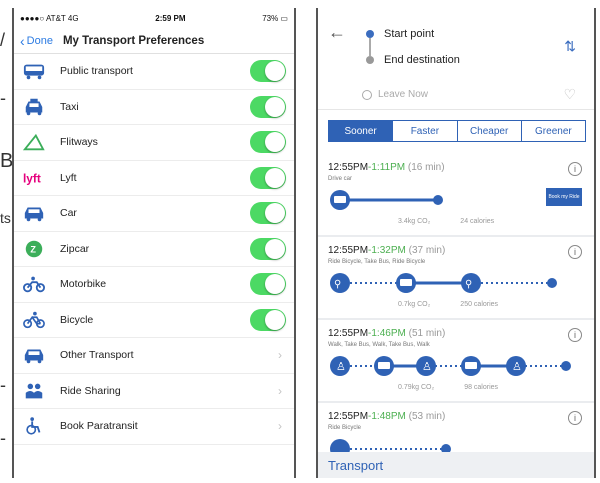 Image resolution: width=600 pixels, height=483 pixels. What do you see at coordinates (75, 248) in the screenshot?
I see `pref-label: Zipcar` at bounding box center [75, 248].